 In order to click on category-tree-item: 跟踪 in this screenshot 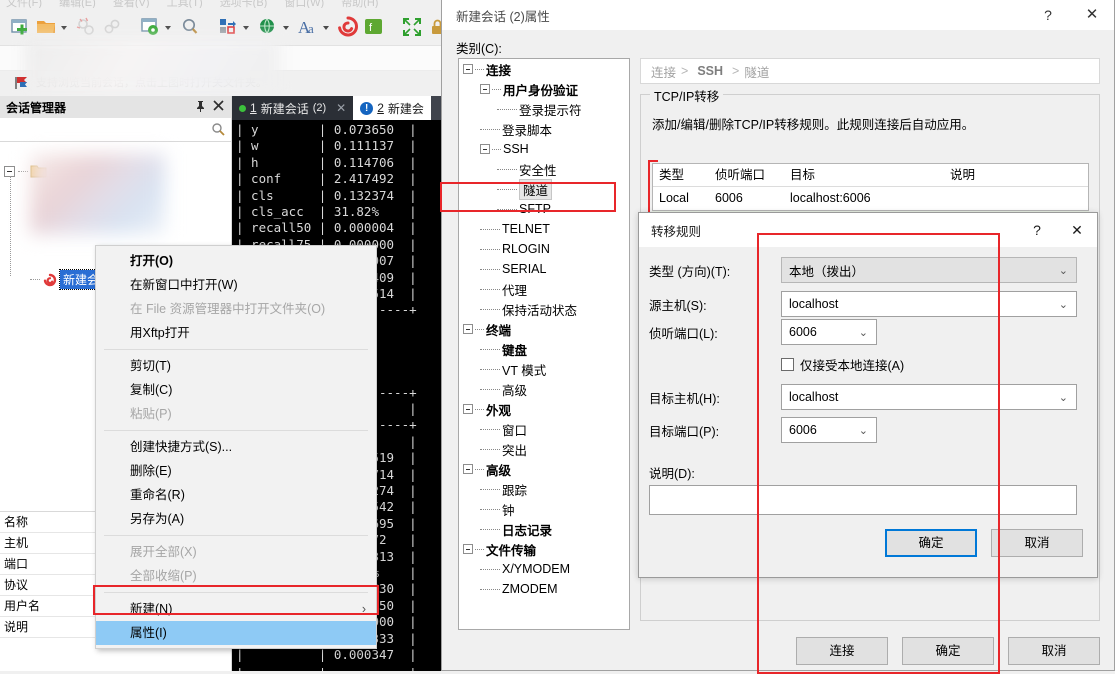, I will do `click(544, 489)`.